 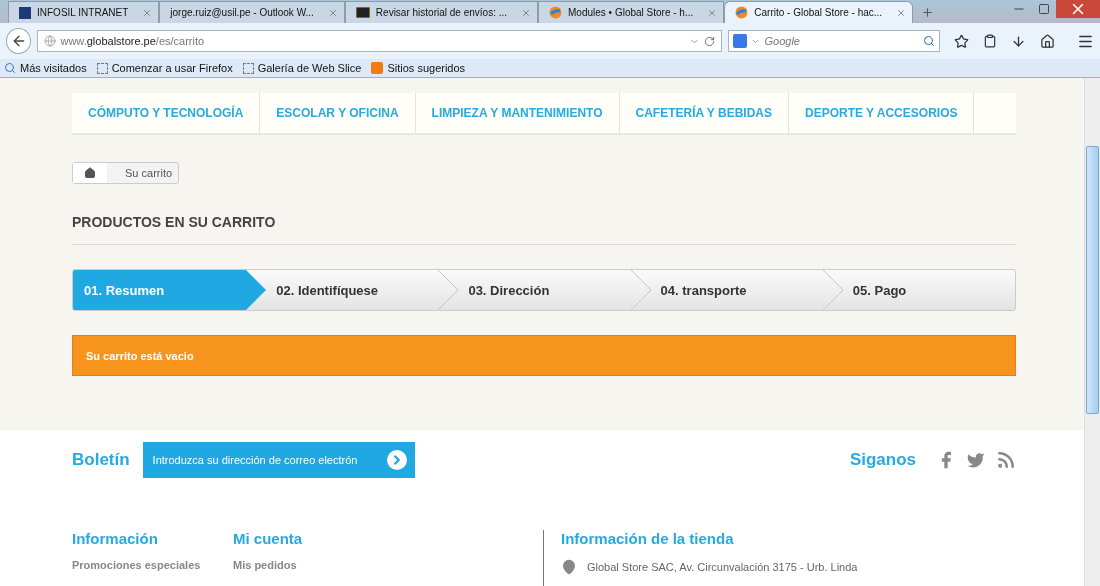 I want to click on home-link, so click(x=90, y=173).